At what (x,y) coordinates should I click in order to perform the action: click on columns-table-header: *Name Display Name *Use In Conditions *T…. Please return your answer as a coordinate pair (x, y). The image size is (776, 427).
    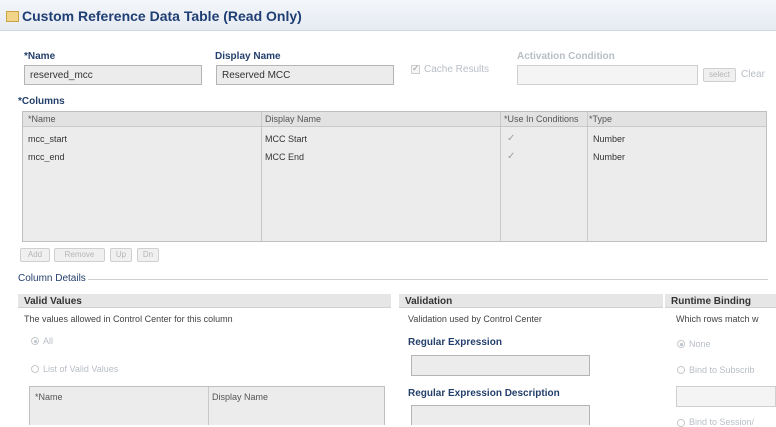
    Looking at the image, I should click on (394, 119).